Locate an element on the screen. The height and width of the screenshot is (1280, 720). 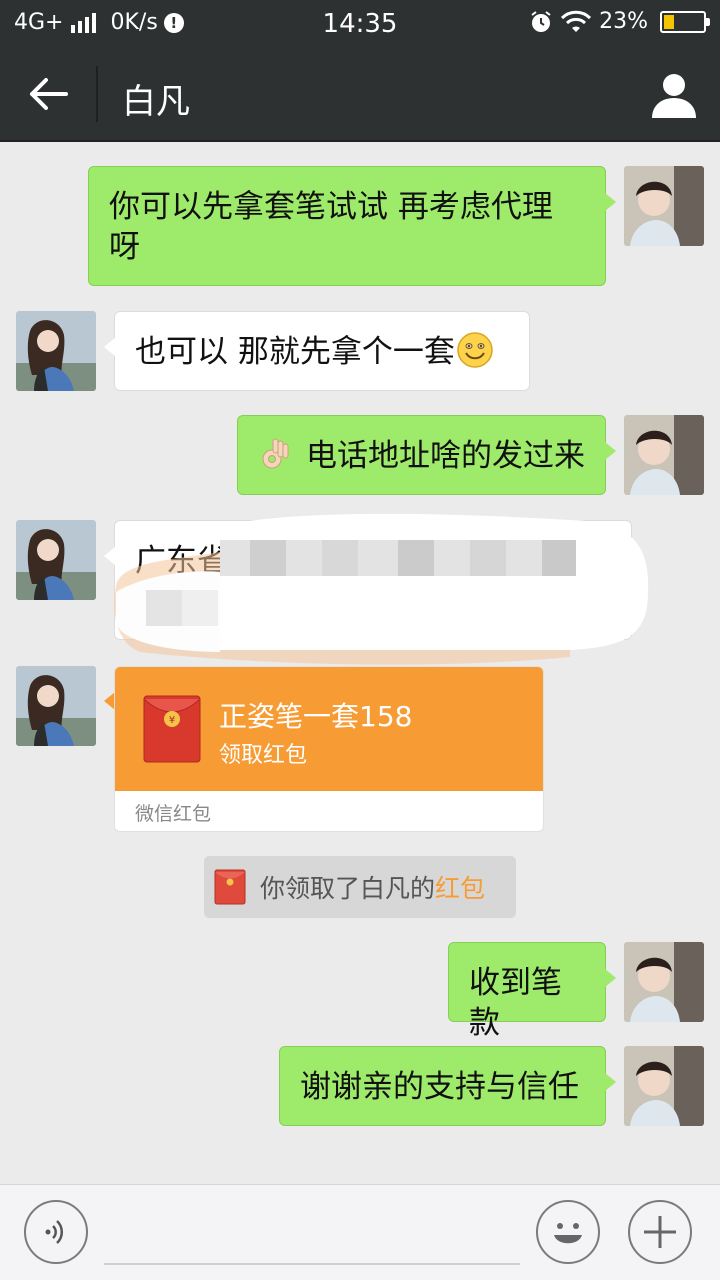
message-bubble: 也可以 那就先拿个一套 is located at coordinates (317, 351).